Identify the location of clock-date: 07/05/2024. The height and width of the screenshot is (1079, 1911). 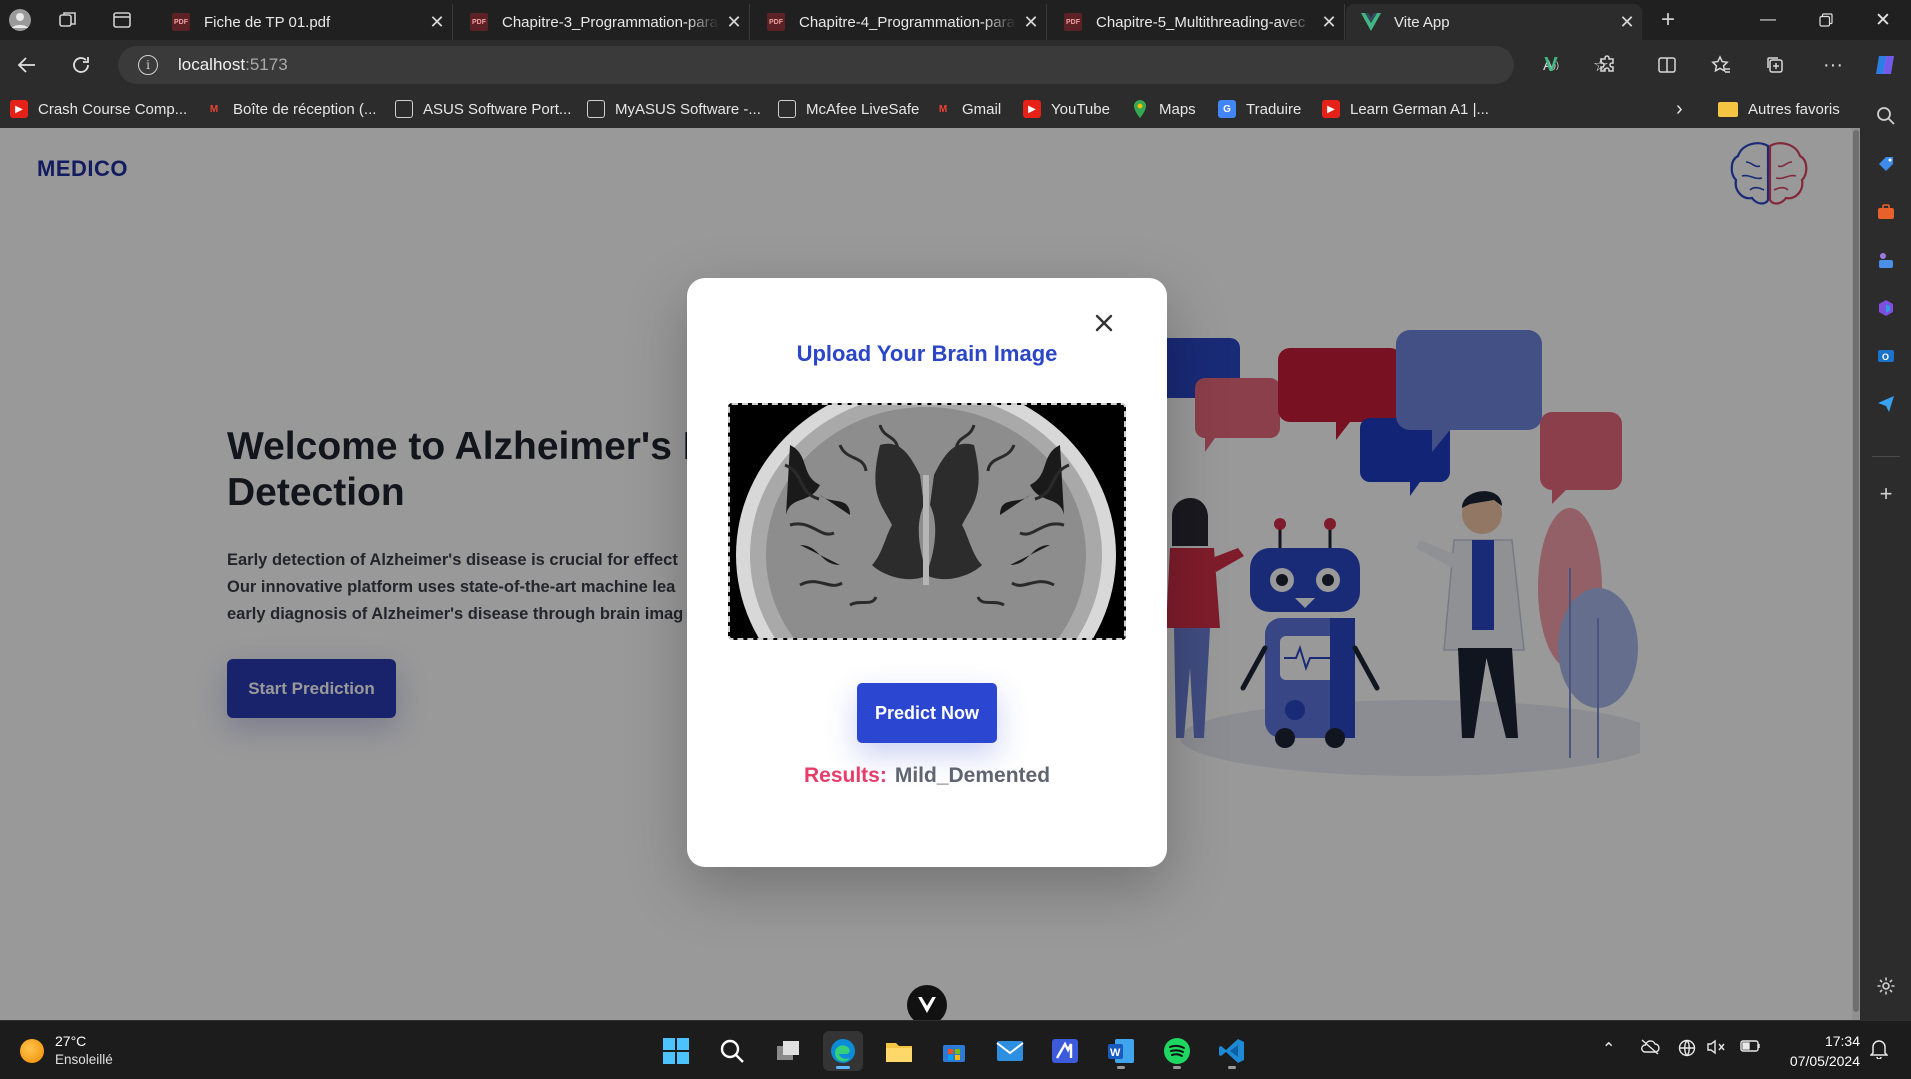
(1824, 1061).